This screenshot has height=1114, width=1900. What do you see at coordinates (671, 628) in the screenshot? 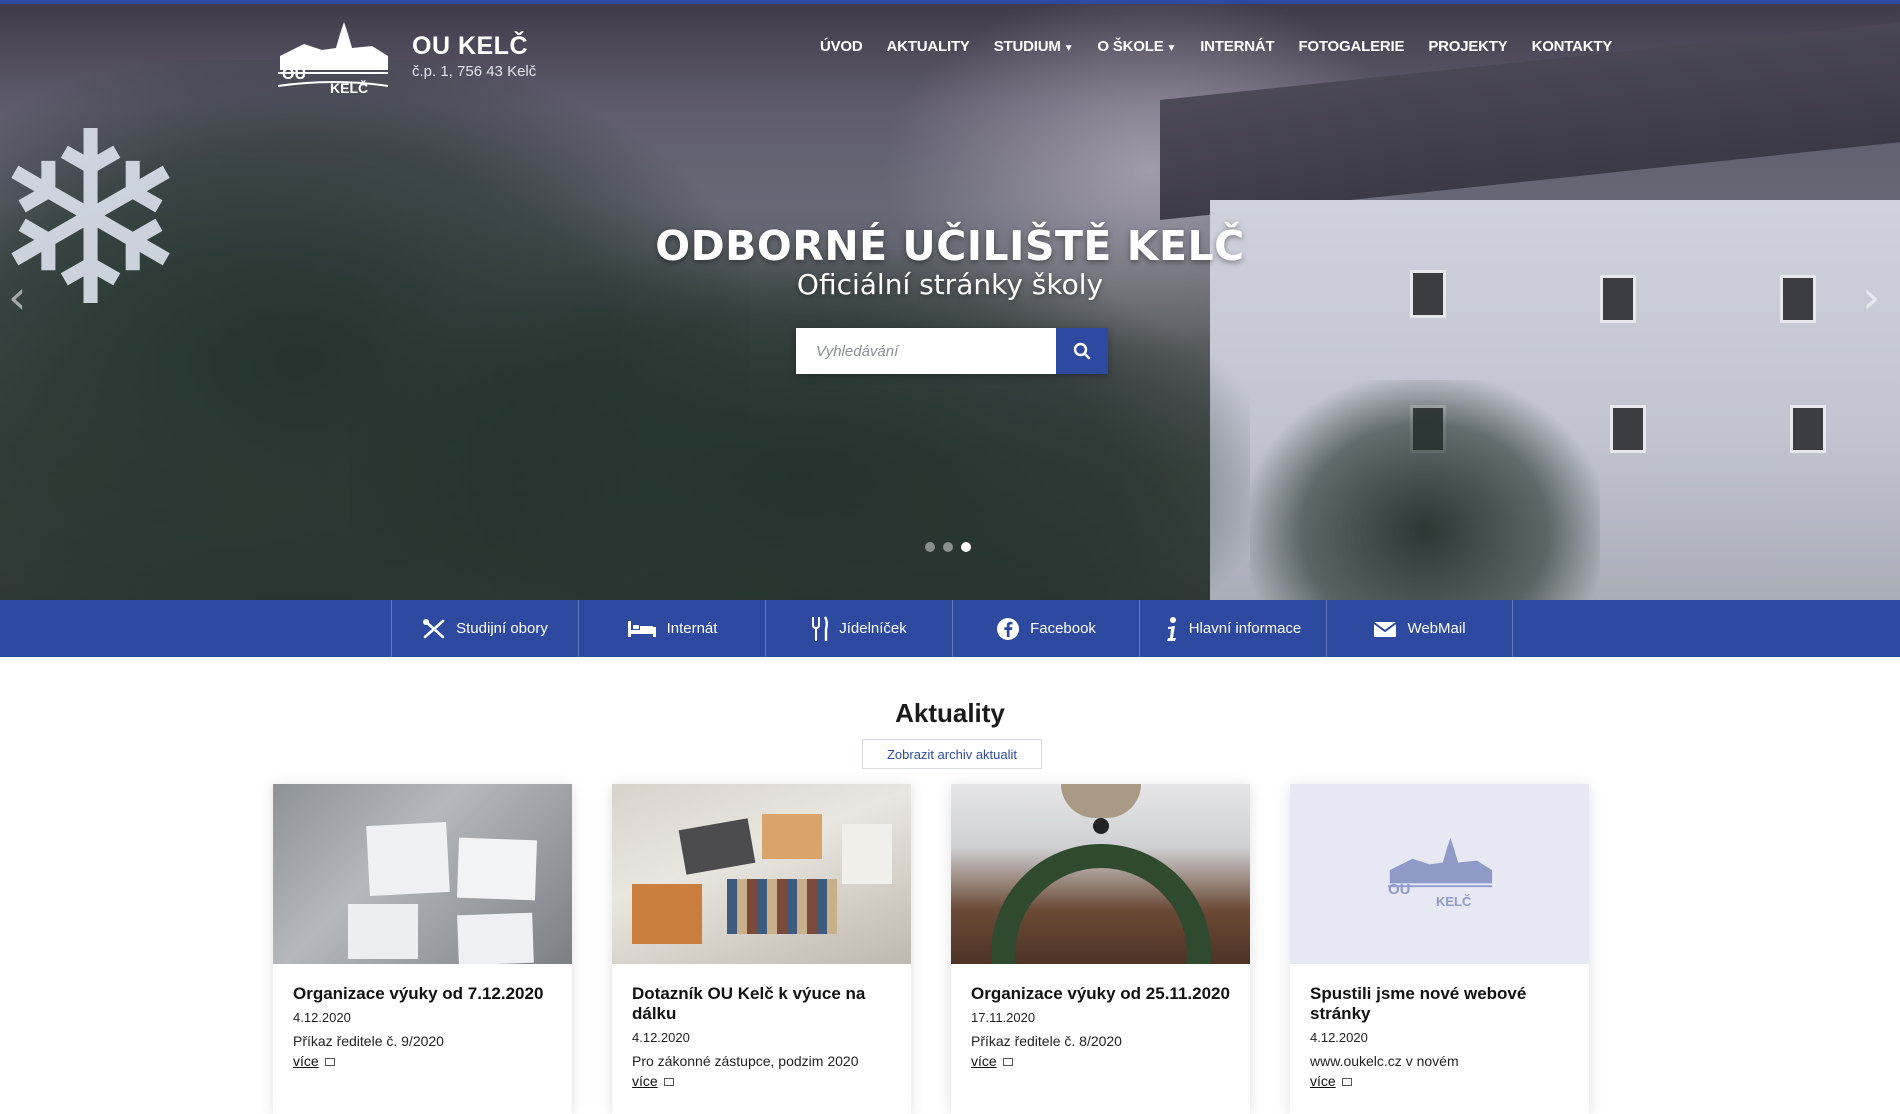
I see `quicklink-internat: Internát` at bounding box center [671, 628].